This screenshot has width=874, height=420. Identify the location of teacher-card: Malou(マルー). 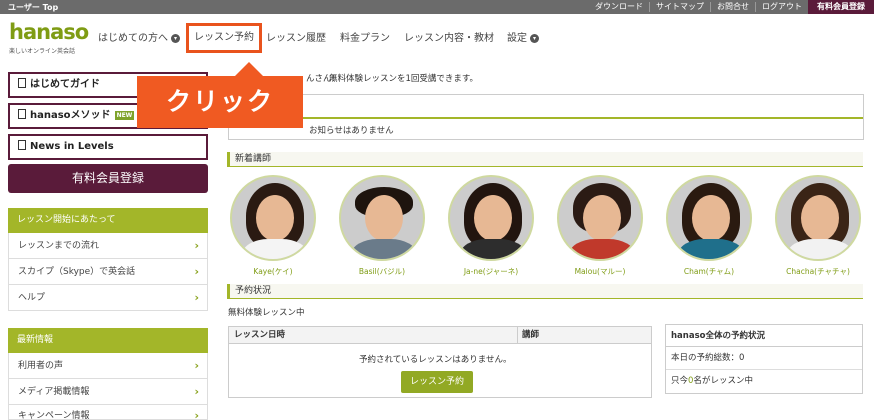
(600, 226).